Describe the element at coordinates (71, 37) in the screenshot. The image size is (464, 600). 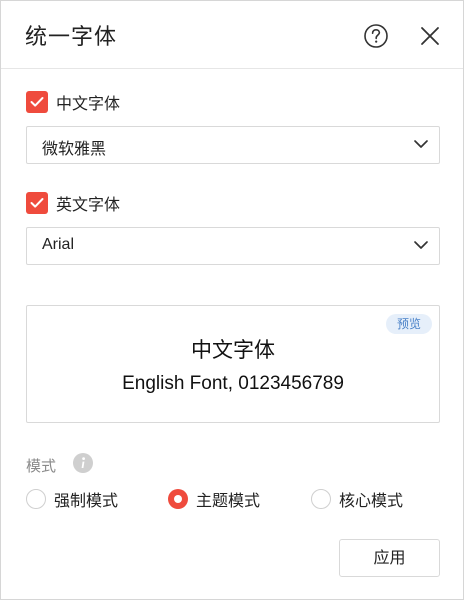
I see `dialog-title: 统一字体` at that location.